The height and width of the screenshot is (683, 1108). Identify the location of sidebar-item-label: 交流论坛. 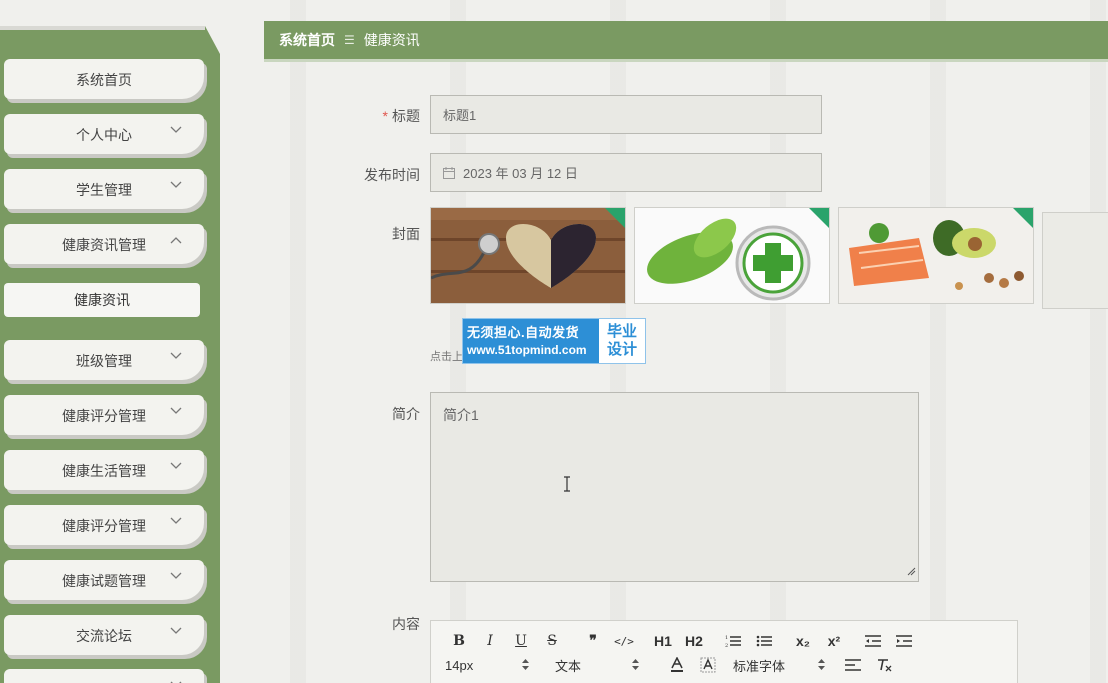
(104, 636).